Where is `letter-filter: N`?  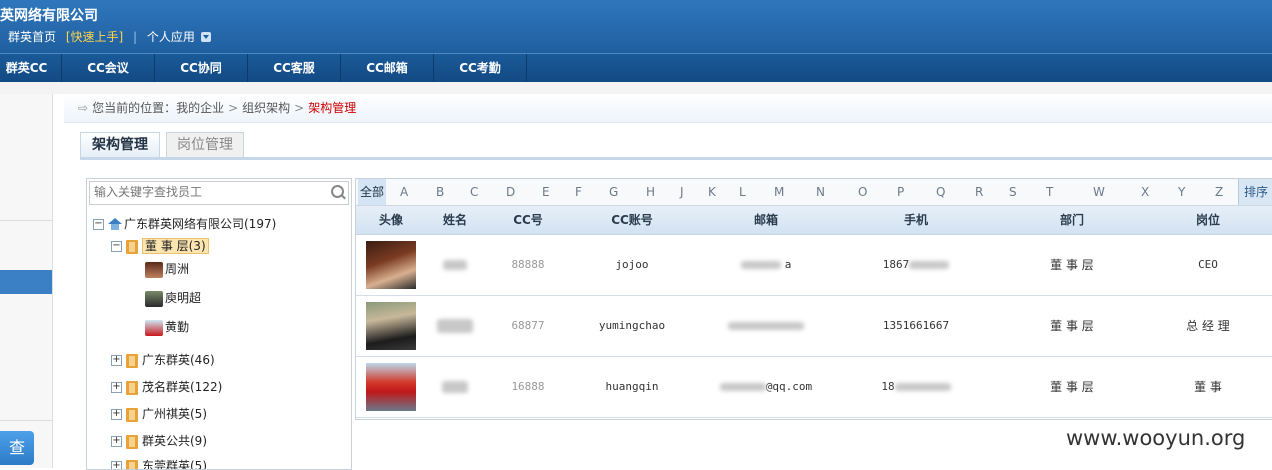
letter-filter: N is located at coordinates (820, 192).